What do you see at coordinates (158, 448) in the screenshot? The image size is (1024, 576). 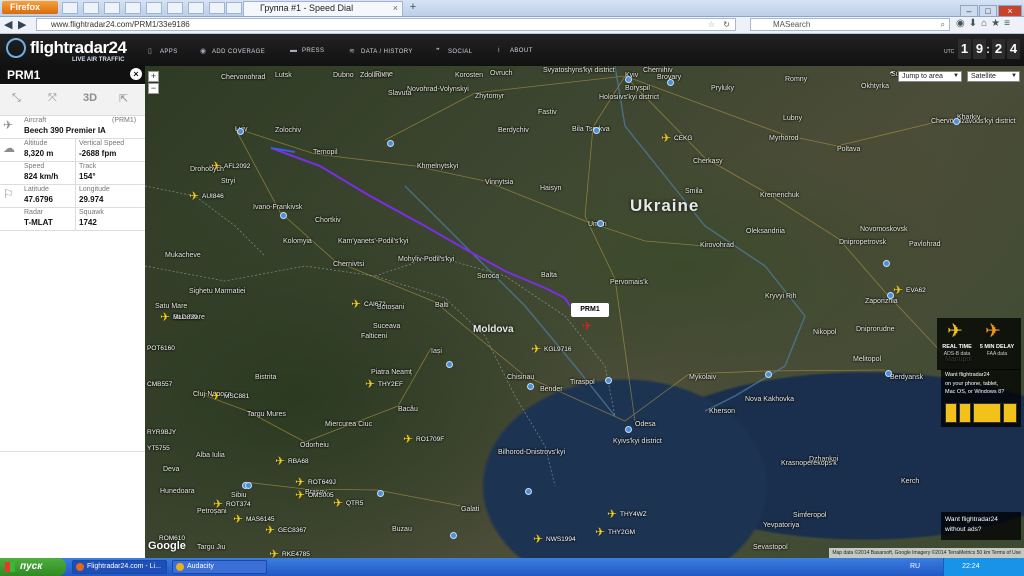 I see `flight-callsign-label: YT5755` at bounding box center [158, 448].